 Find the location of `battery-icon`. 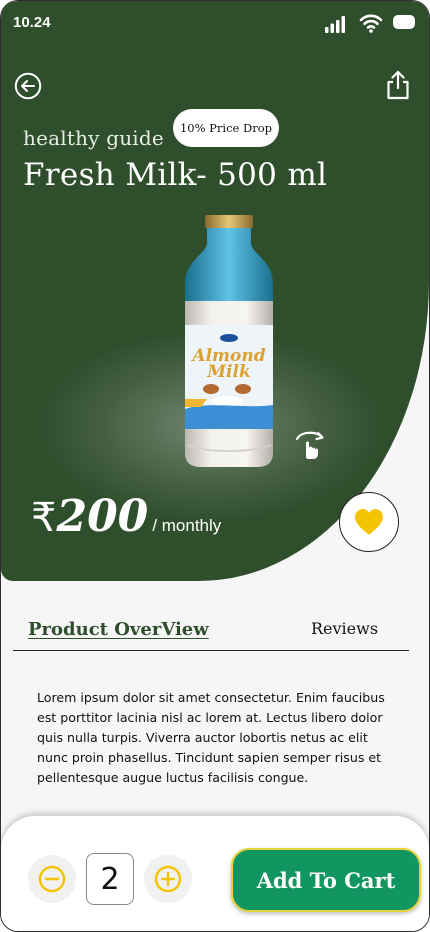

battery-icon is located at coordinates (404, 22).